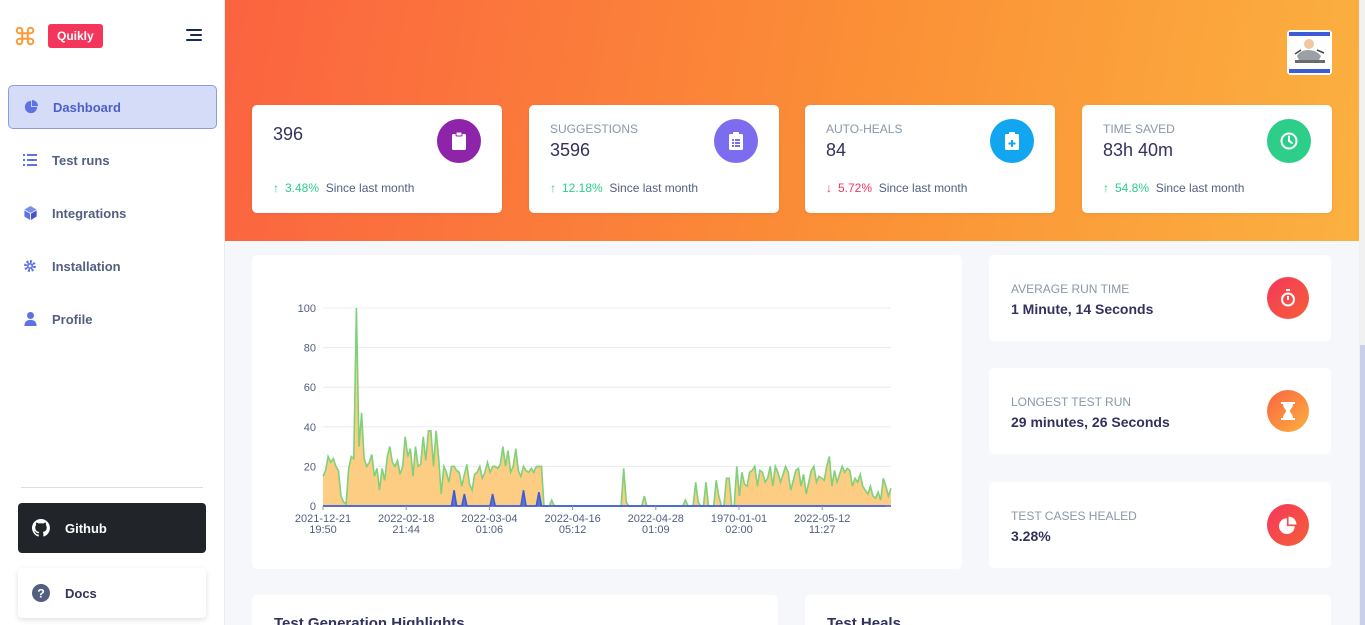 The width and height of the screenshot is (1365, 625). Describe the element at coordinates (607, 407) in the screenshot. I see `series-area` at that location.